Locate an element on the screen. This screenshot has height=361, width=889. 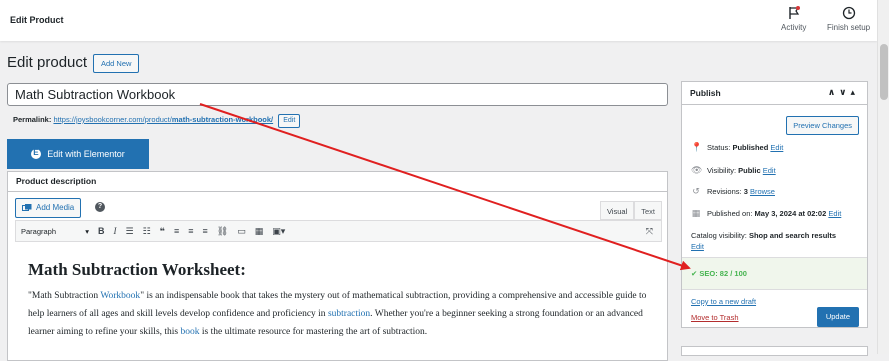
move-down-icon: ∨ is located at coordinates (844, 92).